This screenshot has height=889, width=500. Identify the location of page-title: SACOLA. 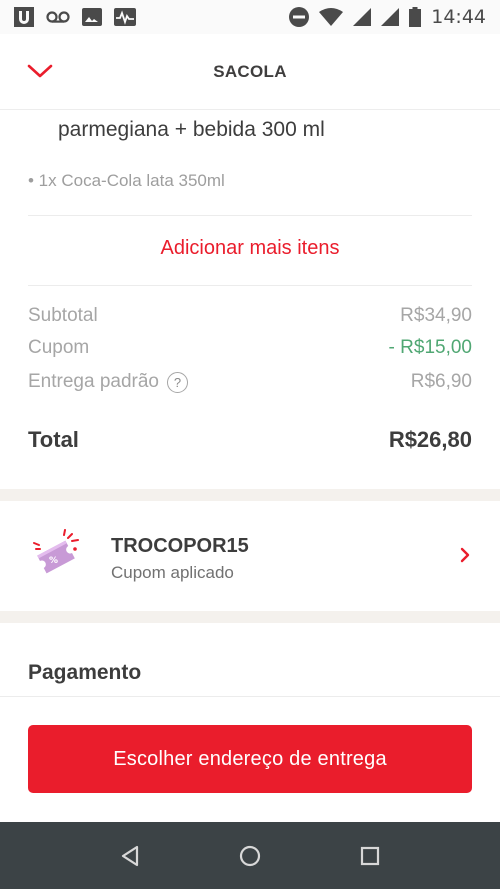
(250, 71).